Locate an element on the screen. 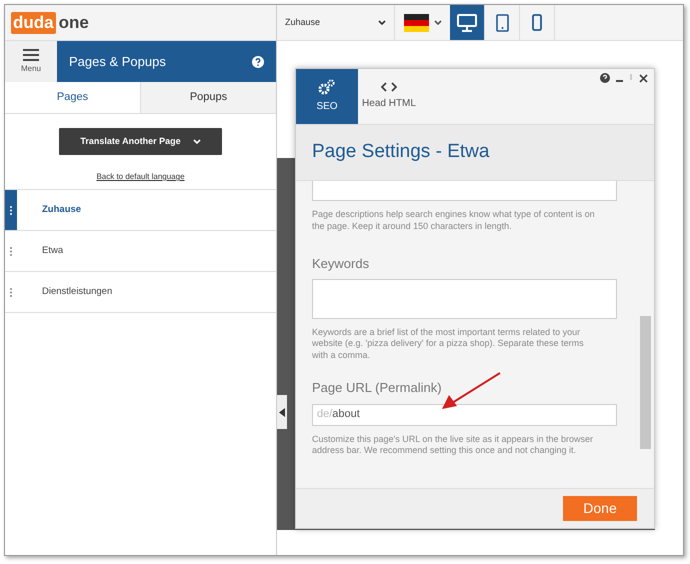 The width and height of the screenshot is (690, 564). dialog-tab: Head HTML is located at coordinates (389, 96).